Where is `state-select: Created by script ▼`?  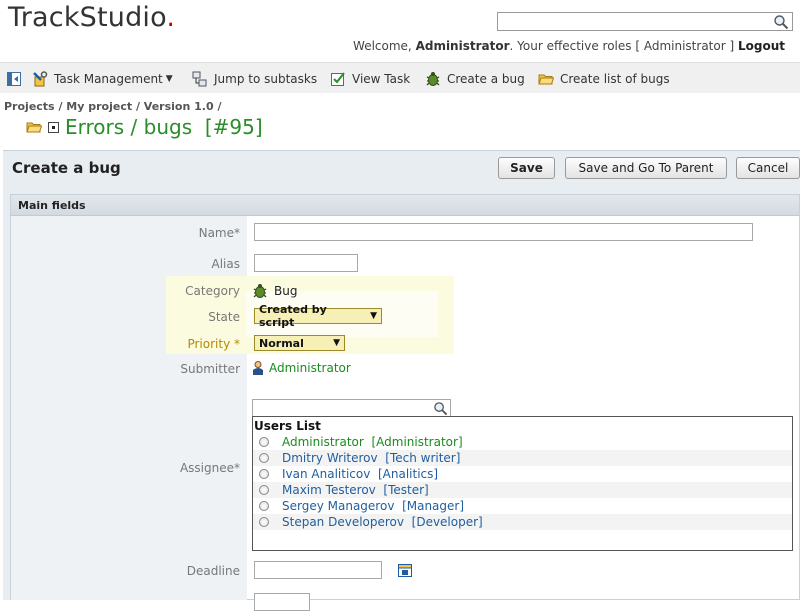 state-select: Created by script ▼ is located at coordinates (318, 316).